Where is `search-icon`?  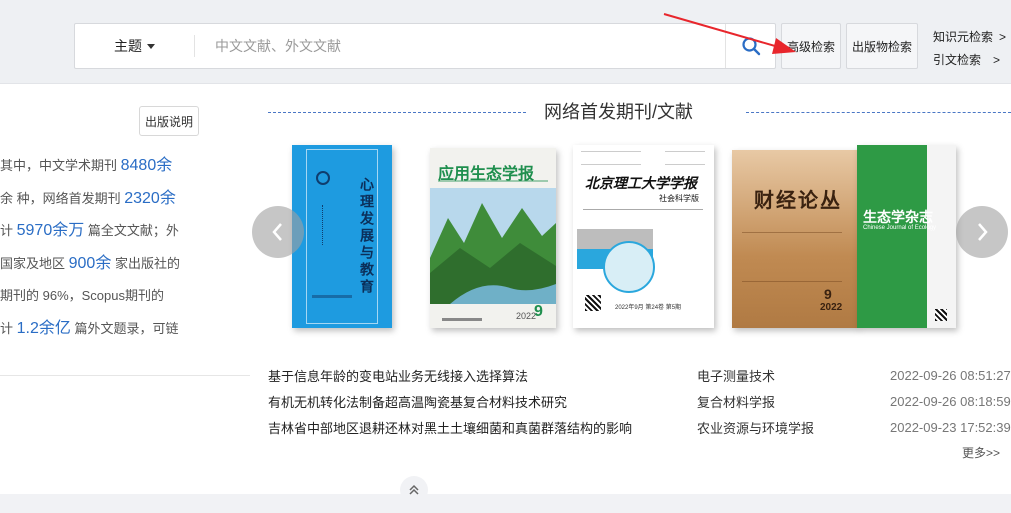 search-icon is located at coordinates (750, 46).